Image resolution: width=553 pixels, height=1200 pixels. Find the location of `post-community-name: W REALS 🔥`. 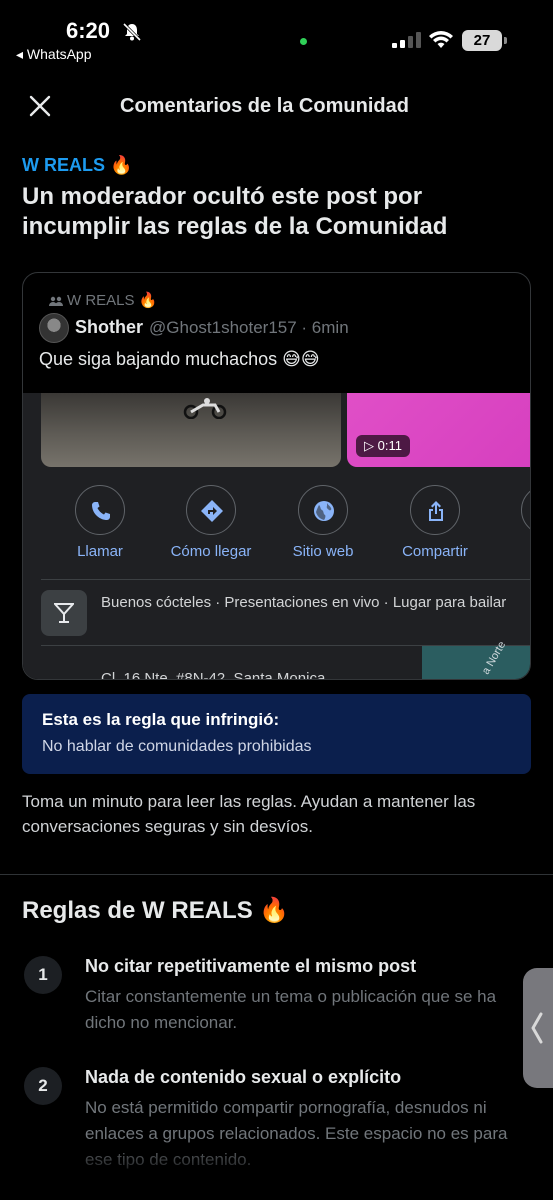

post-community-name: W REALS 🔥 is located at coordinates (112, 300).